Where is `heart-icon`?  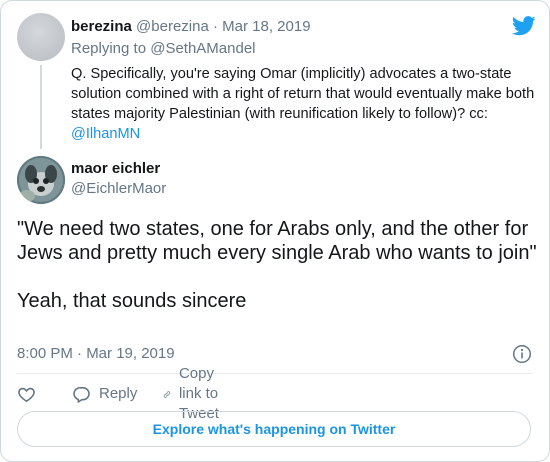
heart-icon is located at coordinates (26, 394).